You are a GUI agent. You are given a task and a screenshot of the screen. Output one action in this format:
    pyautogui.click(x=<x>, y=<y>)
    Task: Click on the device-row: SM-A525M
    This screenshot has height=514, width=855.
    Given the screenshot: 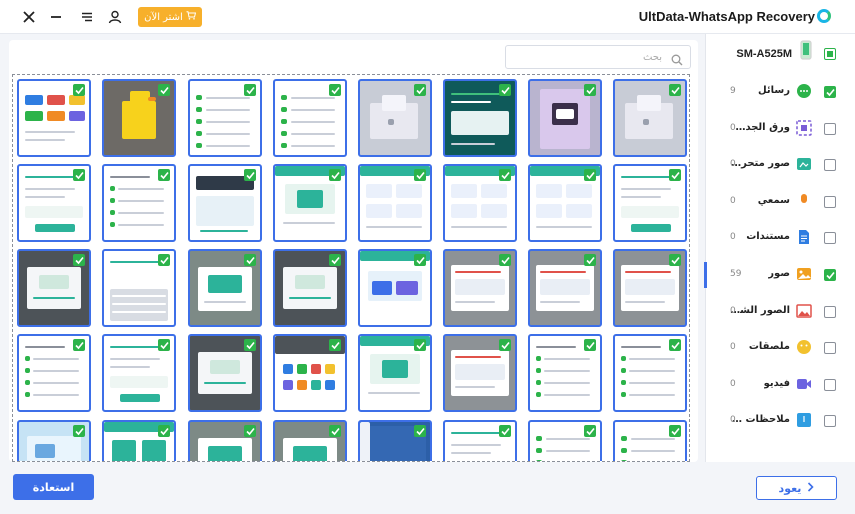 What is the action you would take?
    pyautogui.click(x=780, y=54)
    